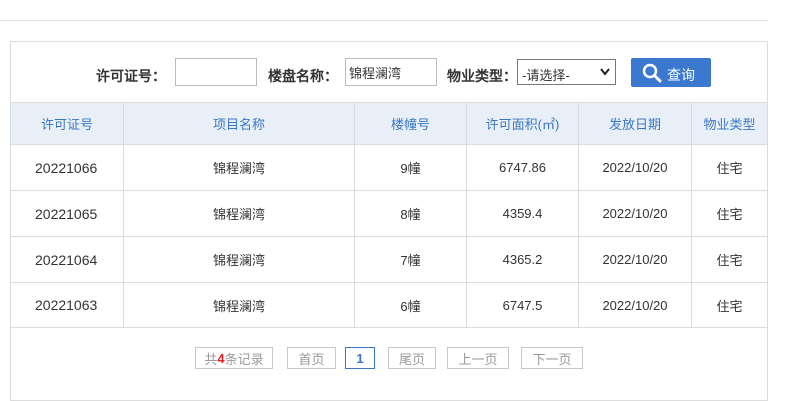 Image resolution: width=793 pixels, height=401 pixels. I want to click on search-bar: 许可证号： 楼盘名称： 物业类型： -请选择- 查询, so click(389, 72).